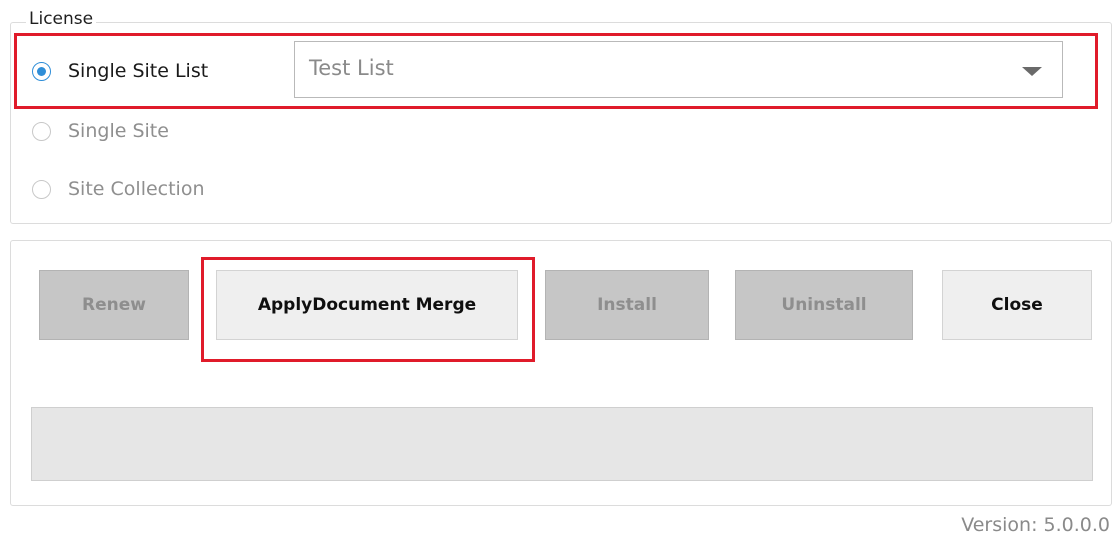  What do you see at coordinates (138, 71) in the screenshot?
I see `radio-single-site-list-label: Single Site List` at bounding box center [138, 71].